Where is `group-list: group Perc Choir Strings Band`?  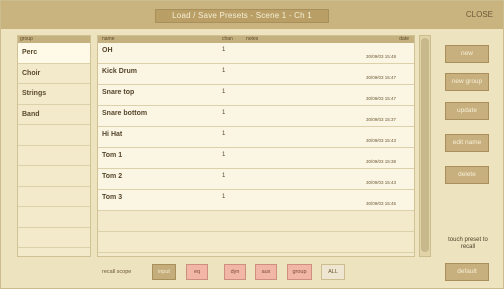 group-list: group Perc Choir Strings Band is located at coordinates (54, 146).